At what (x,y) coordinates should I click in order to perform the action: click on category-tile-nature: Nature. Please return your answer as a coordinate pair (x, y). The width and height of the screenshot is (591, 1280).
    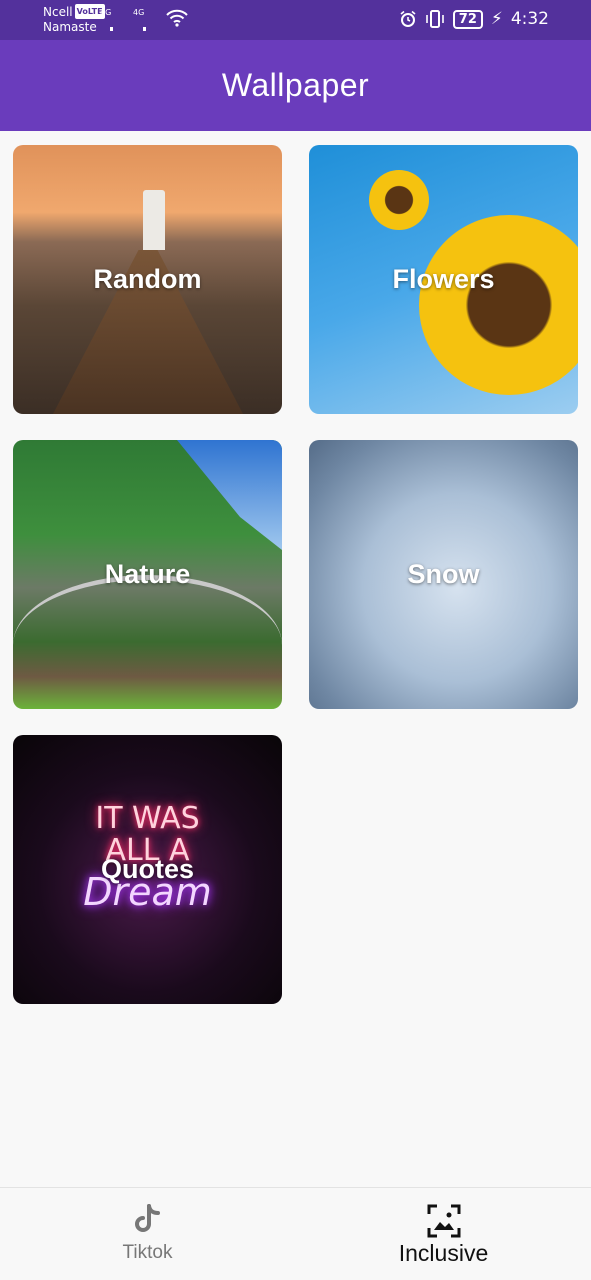
    Looking at the image, I should click on (147, 574).